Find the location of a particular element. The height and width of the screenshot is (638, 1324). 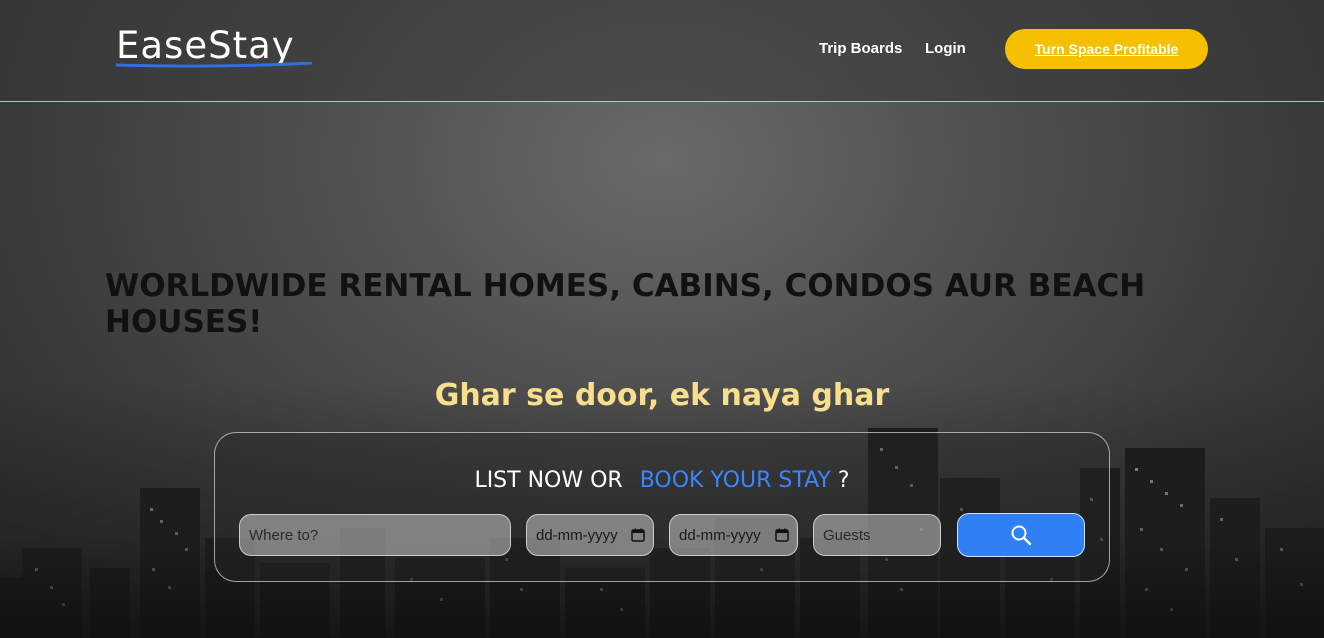

search-card-title: LIST NOW OR BOOK YOUR STAY ? is located at coordinates (662, 480).